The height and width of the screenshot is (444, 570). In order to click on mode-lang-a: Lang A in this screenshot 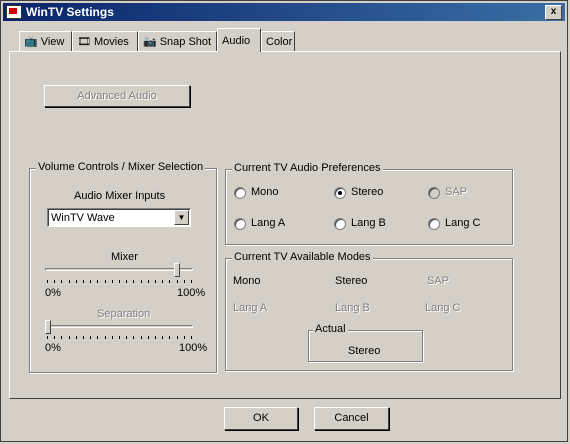, I will do `click(250, 308)`.